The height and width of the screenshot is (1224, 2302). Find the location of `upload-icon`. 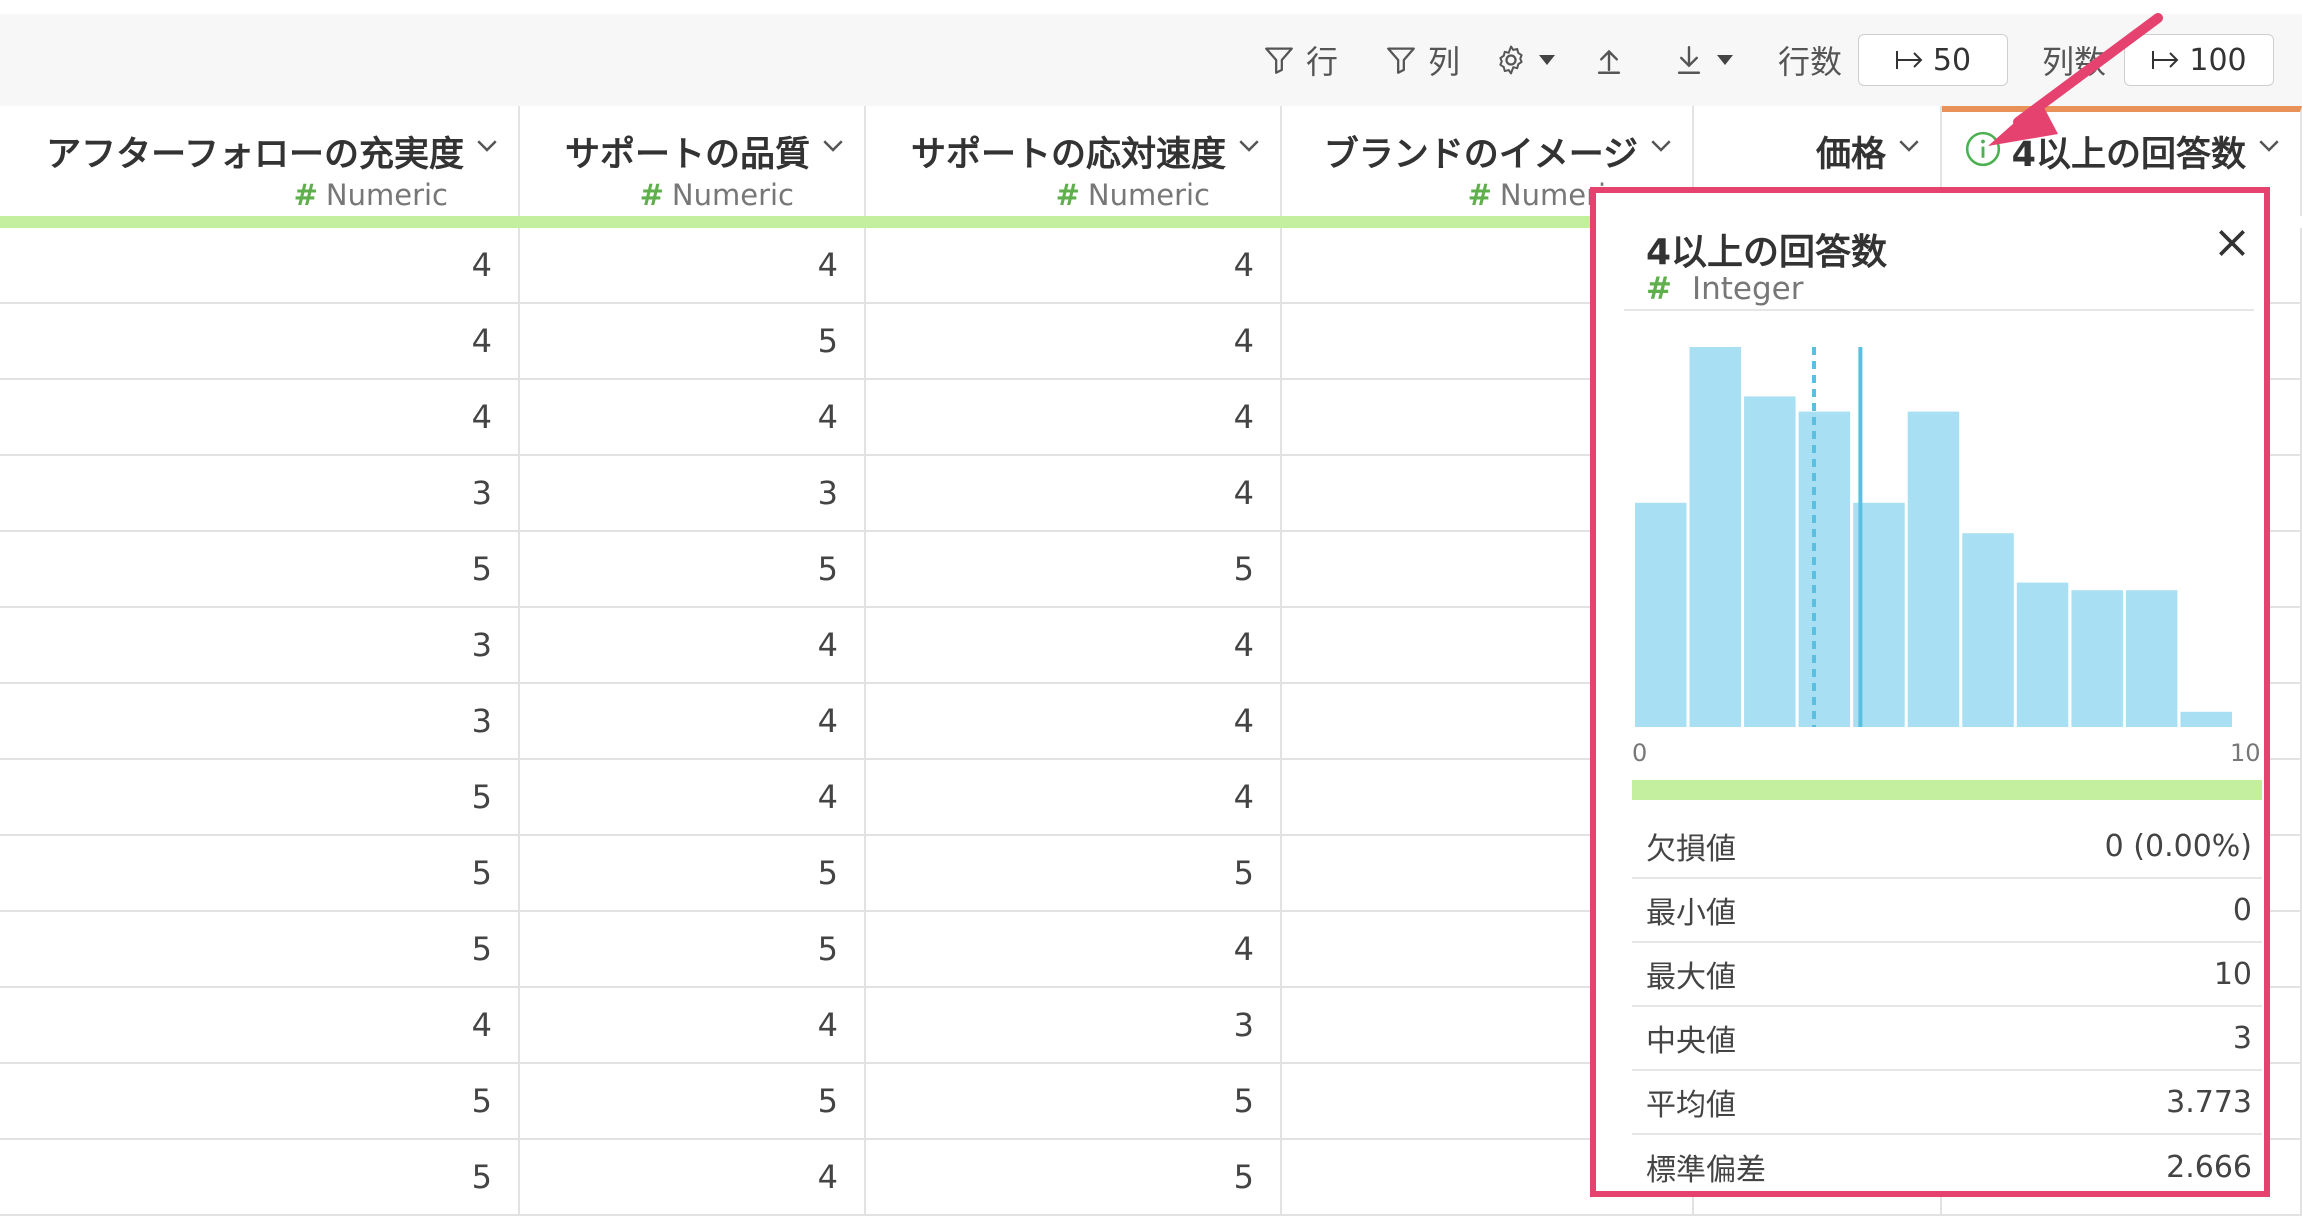

upload-icon is located at coordinates (1609, 61).